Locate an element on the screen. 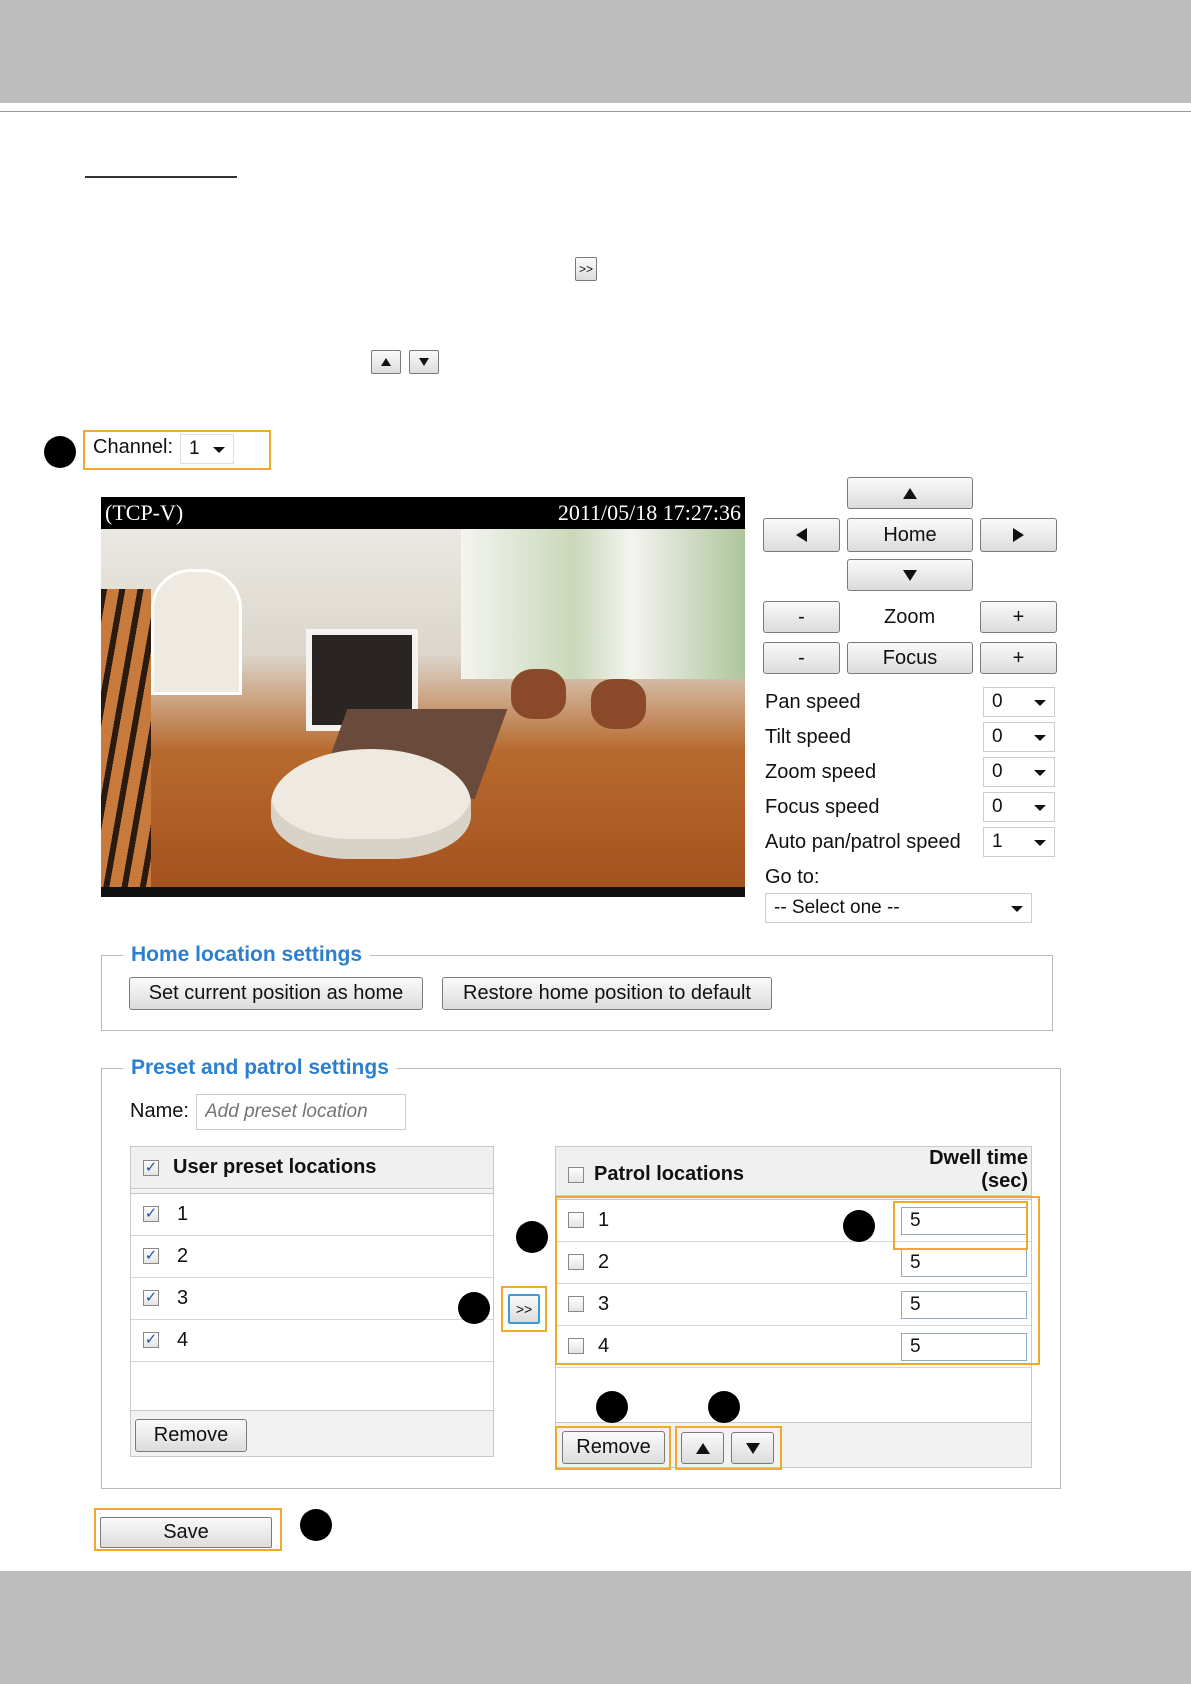 The height and width of the screenshot is (1684, 1191). preset-item-label: 2 is located at coordinates (183, 1256).